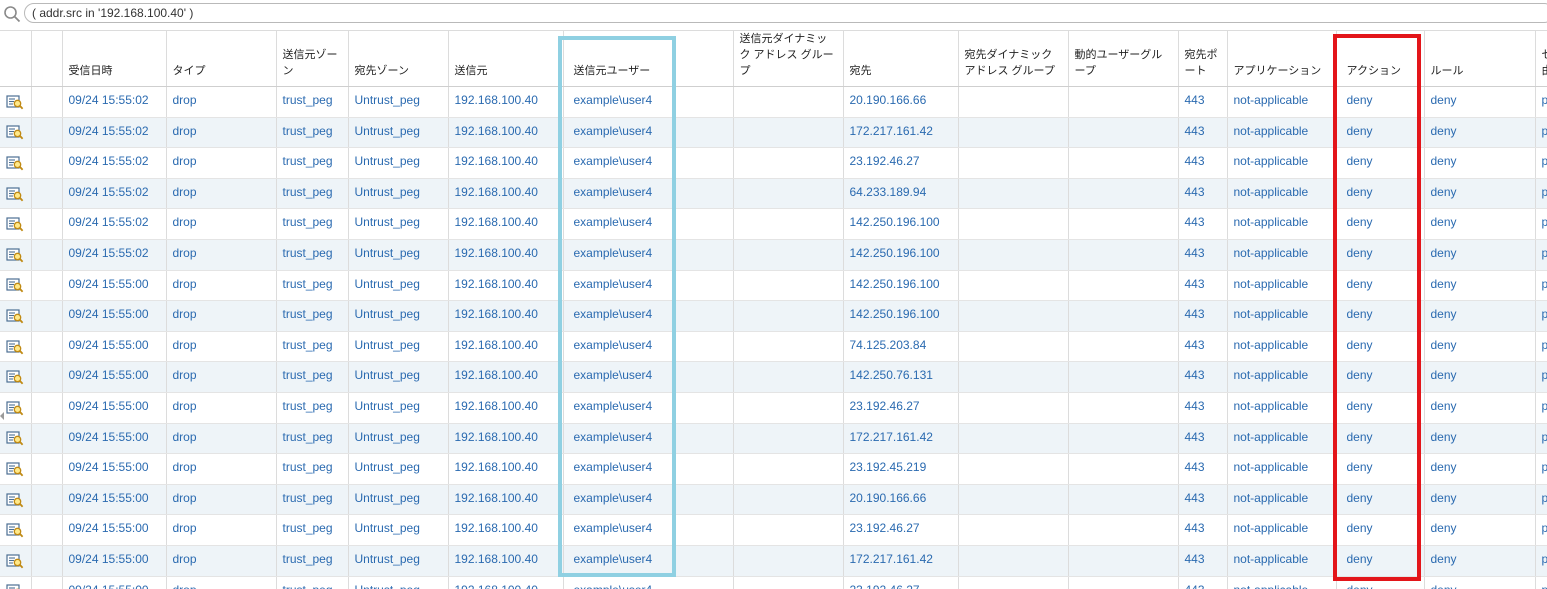 Image resolution: width=1547 pixels, height=589 pixels. I want to click on collapse-arrow-icon, so click(2, 416).